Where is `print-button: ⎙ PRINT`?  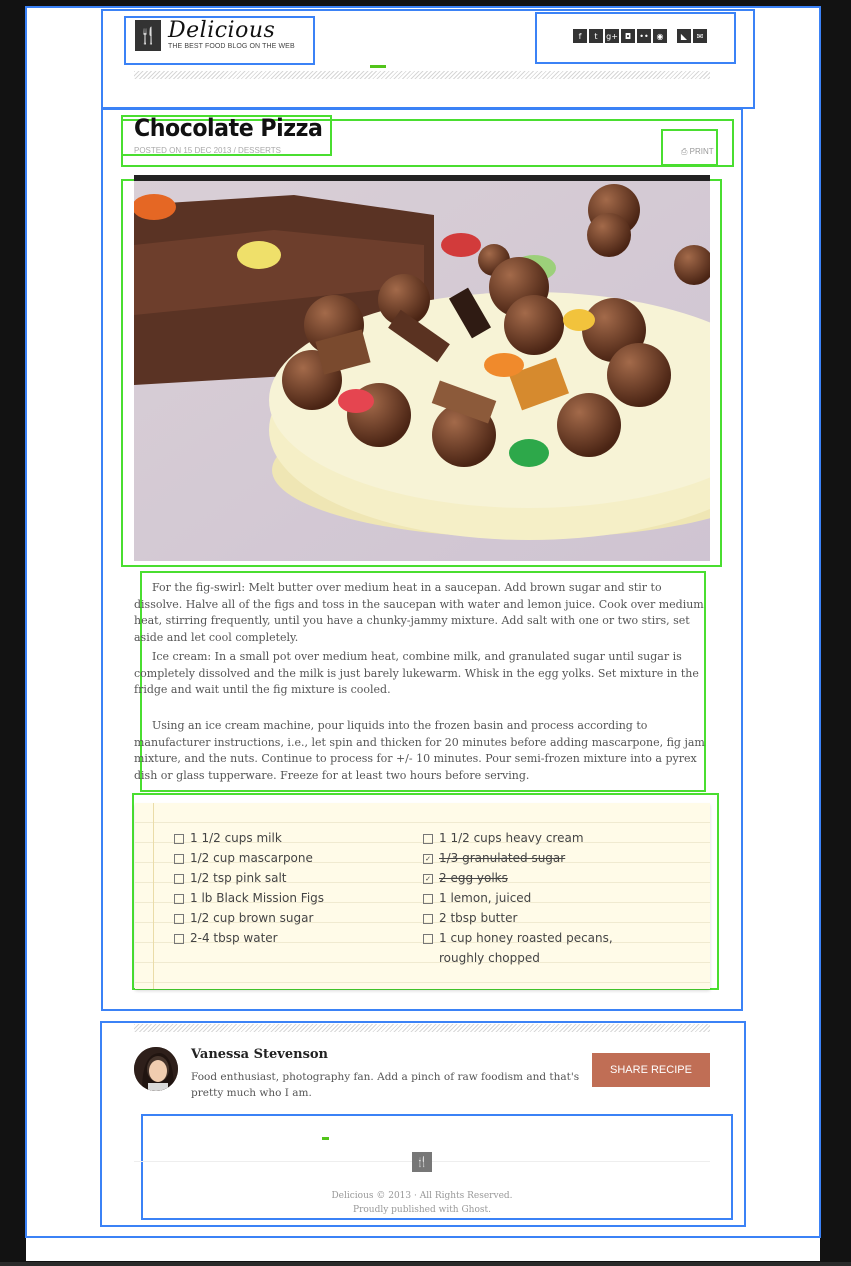 print-button: ⎙ PRINT is located at coordinates (697, 152).